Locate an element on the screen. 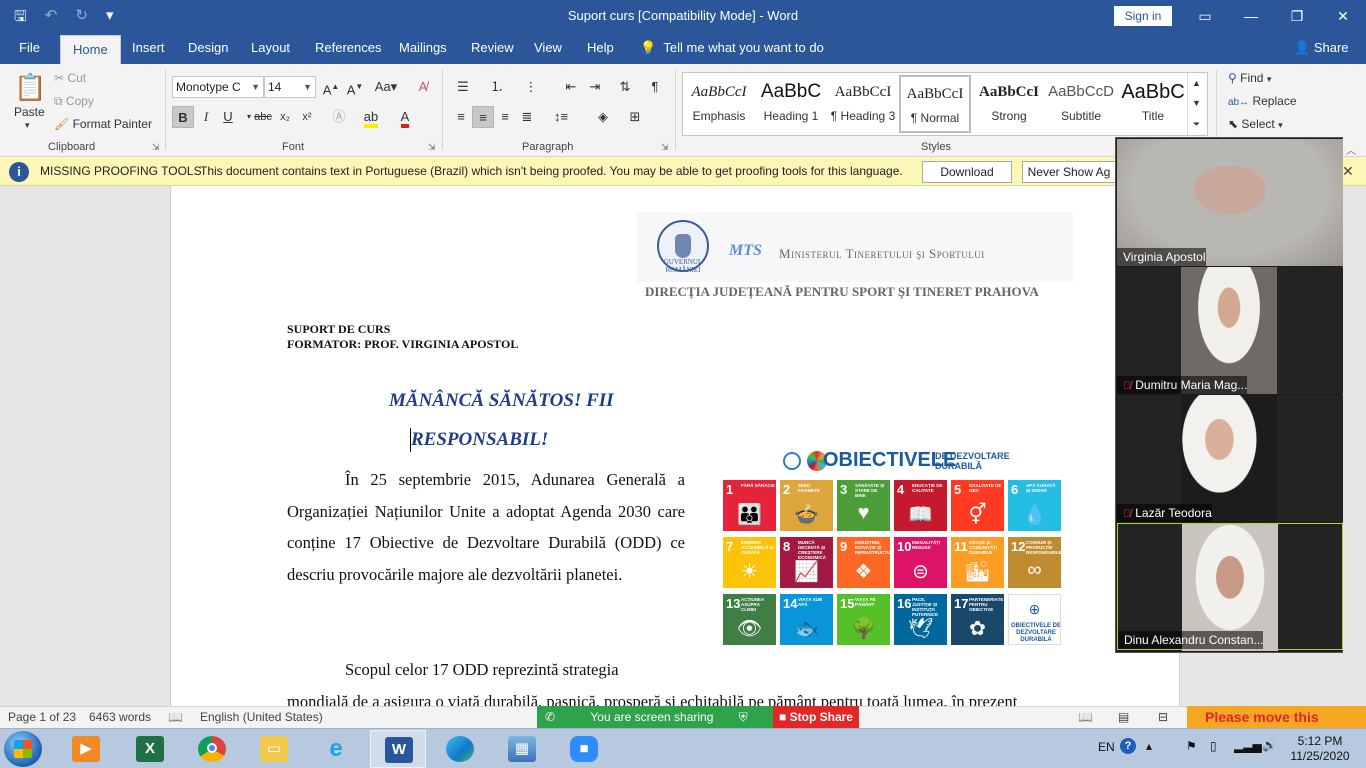  underline-icon: U is located at coordinates (228, 117).